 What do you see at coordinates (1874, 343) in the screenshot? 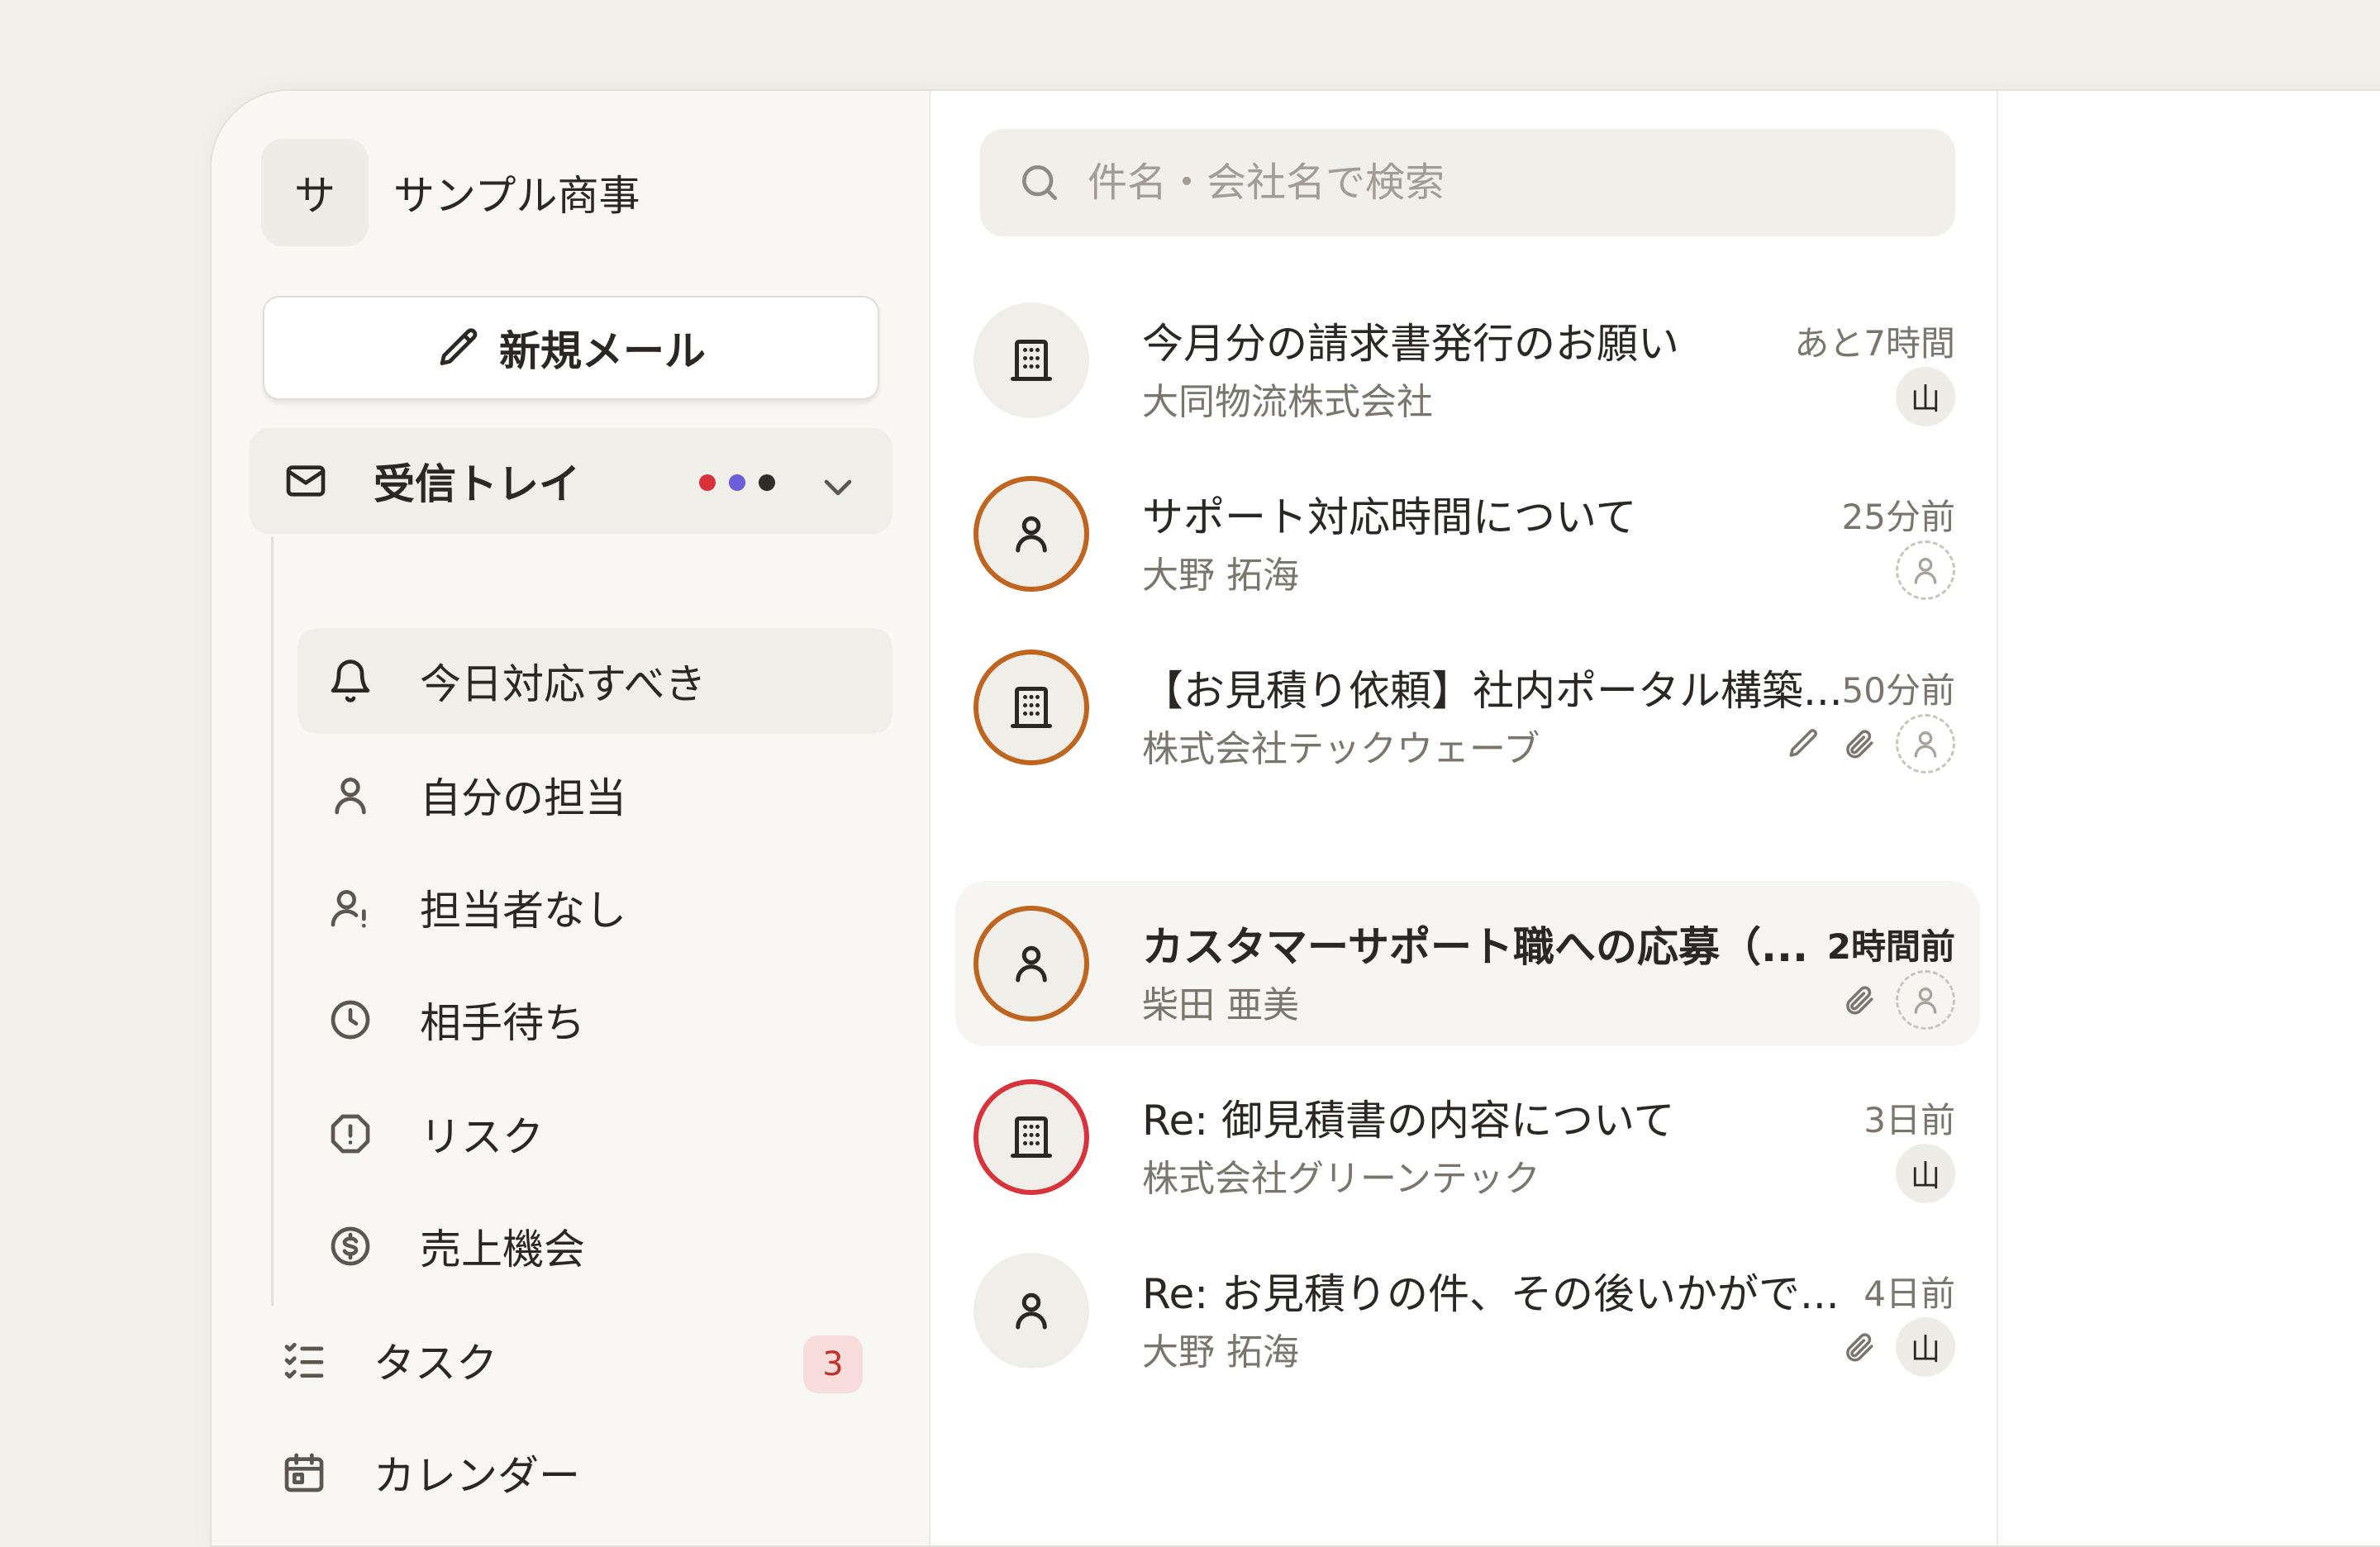
I see `thread-time: あと7時間` at bounding box center [1874, 343].